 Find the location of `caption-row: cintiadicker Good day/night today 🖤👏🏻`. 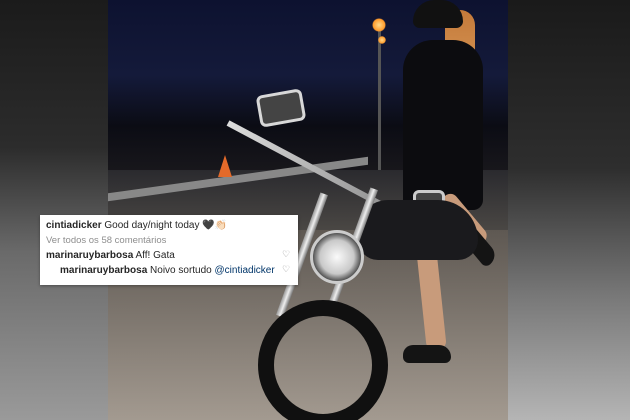

caption-row: cintiadicker Good day/night today 🖤👏🏻 is located at coordinates (136, 225).